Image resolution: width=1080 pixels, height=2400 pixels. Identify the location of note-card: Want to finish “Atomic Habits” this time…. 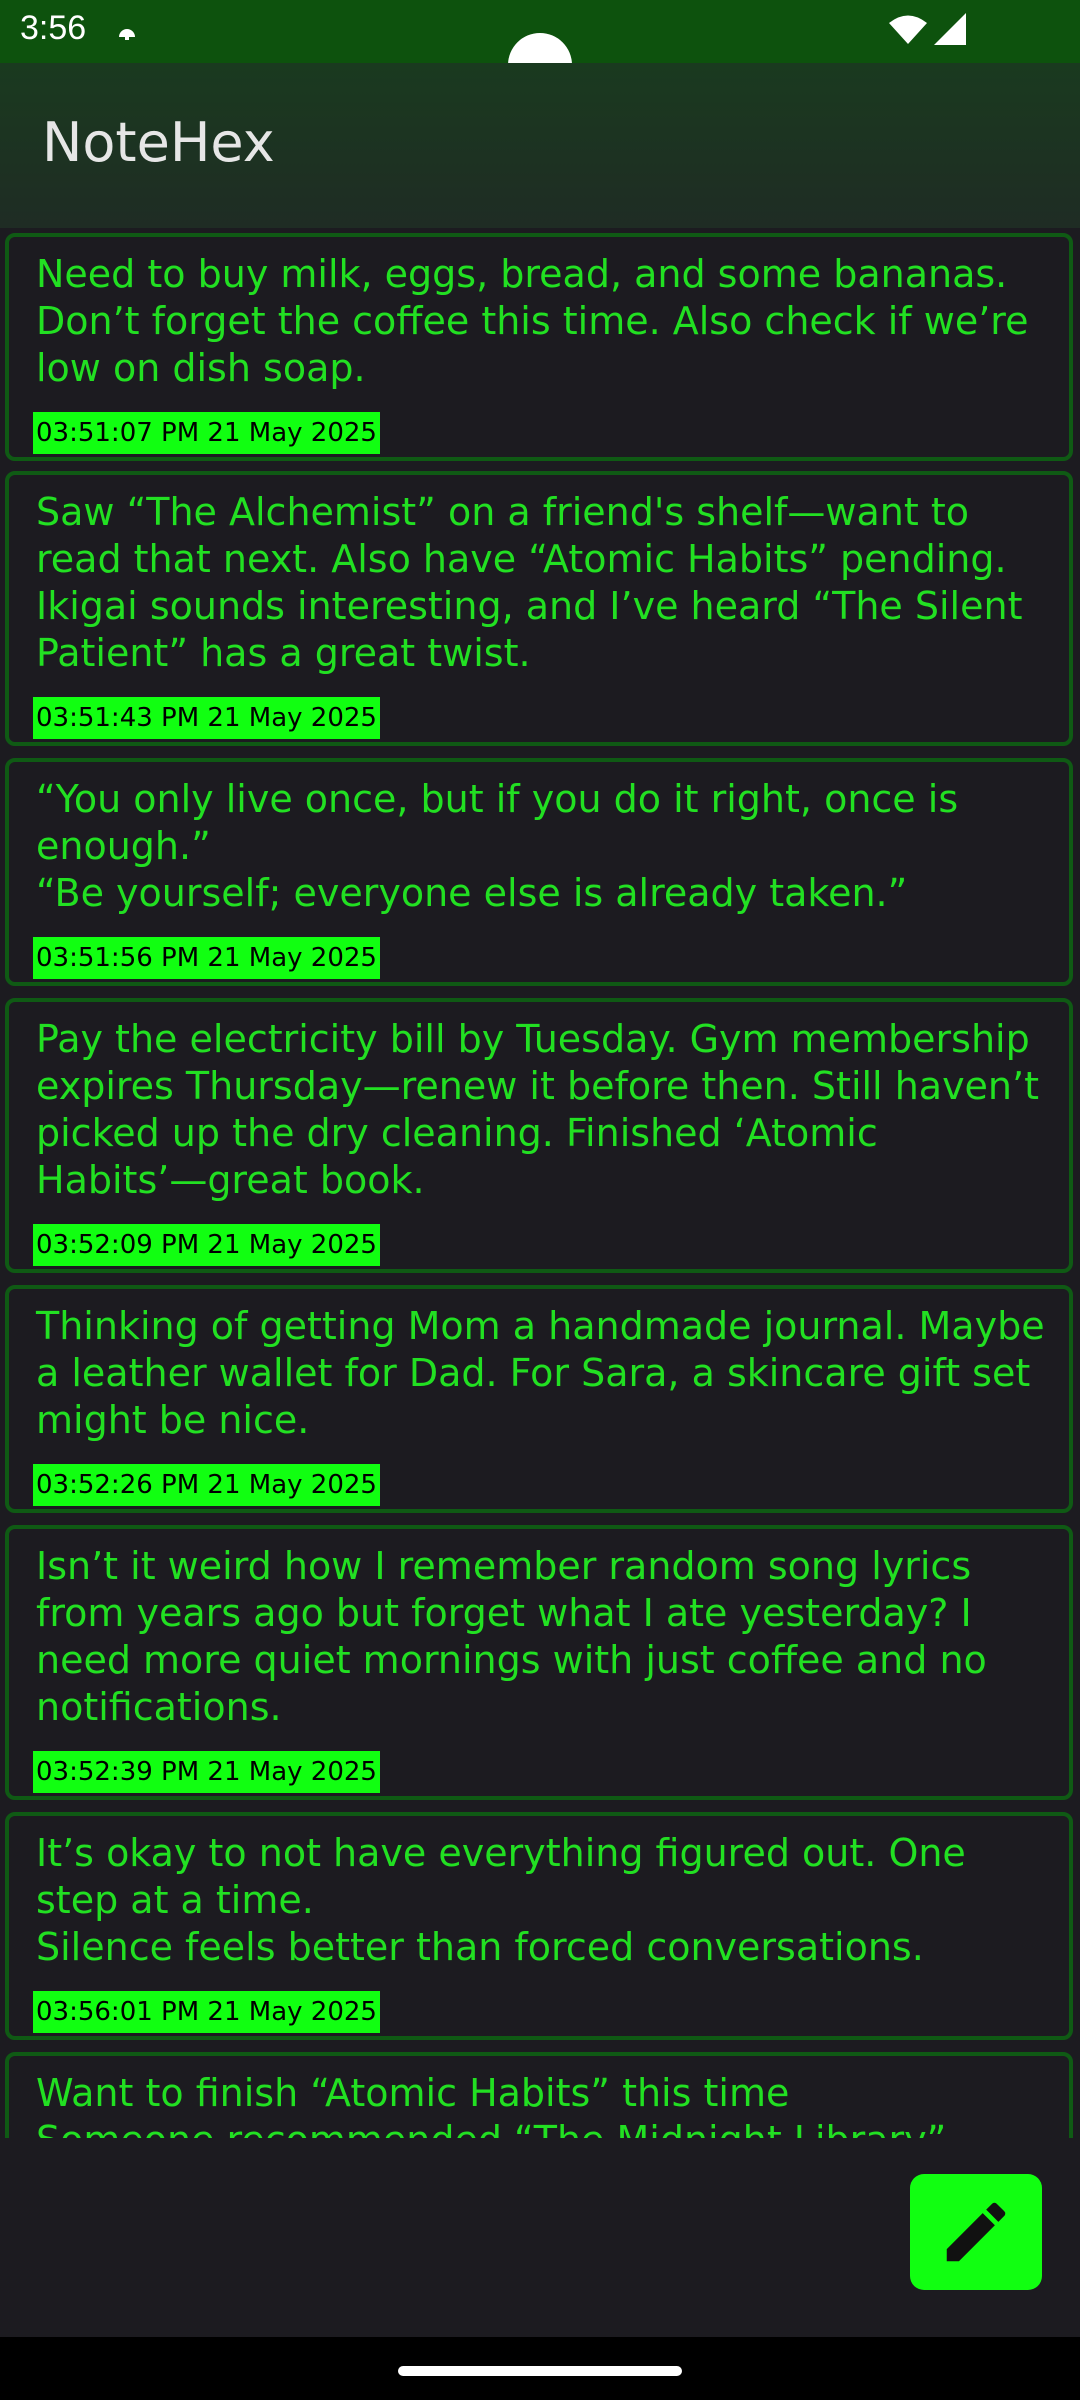
(539, 2095).